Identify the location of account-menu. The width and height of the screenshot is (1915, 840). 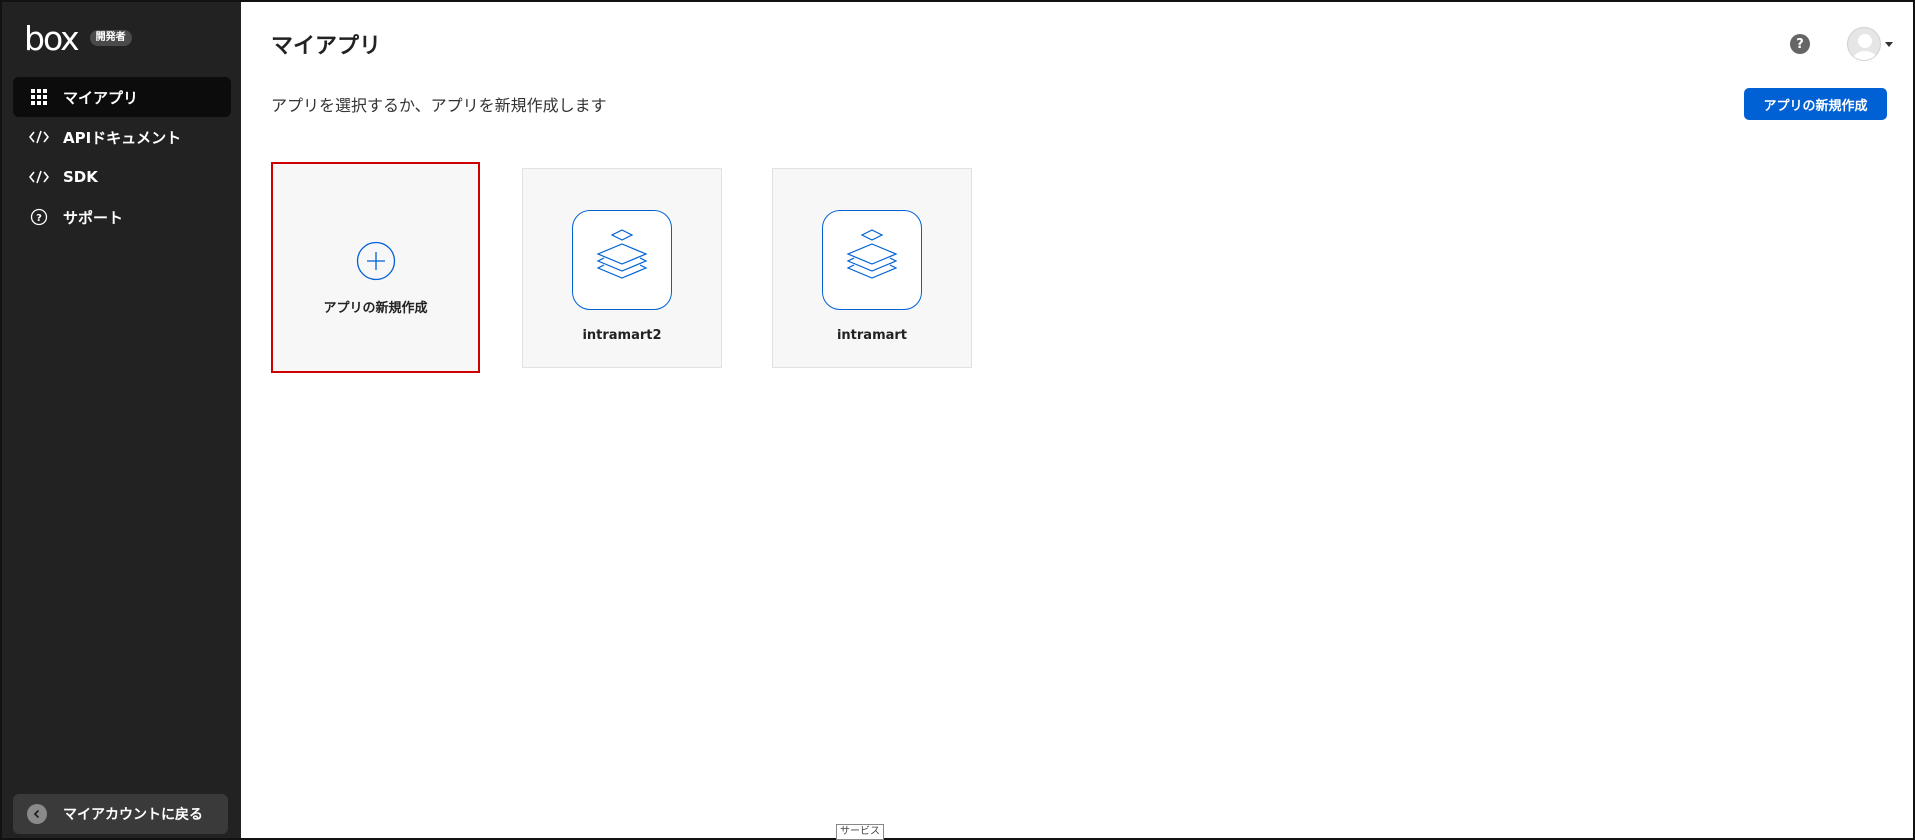
(1870, 44).